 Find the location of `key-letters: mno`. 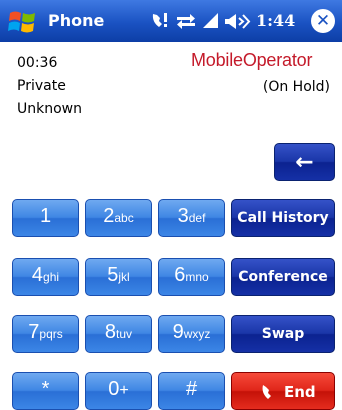

key-letters: mno is located at coordinates (197, 277).